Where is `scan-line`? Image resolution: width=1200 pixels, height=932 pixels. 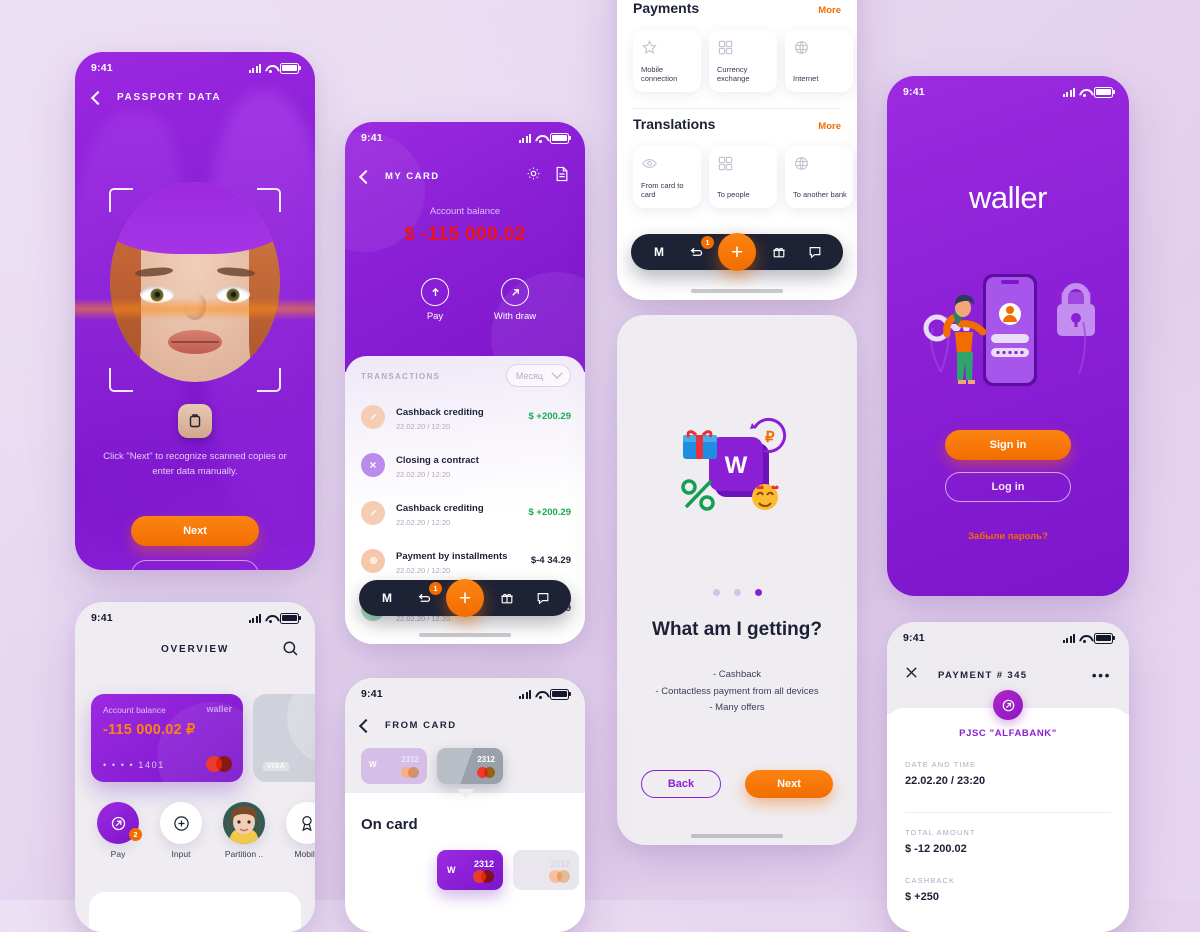
scan-line is located at coordinates (195, 309).